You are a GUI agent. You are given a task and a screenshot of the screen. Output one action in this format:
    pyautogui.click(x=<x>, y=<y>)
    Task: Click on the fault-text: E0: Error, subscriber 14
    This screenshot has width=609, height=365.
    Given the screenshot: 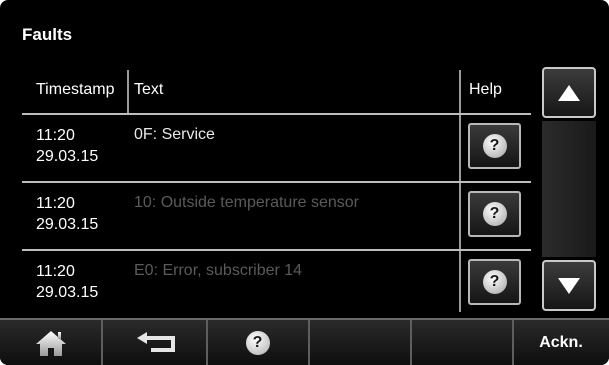 What is the action you would take?
    pyautogui.click(x=218, y=270)
    